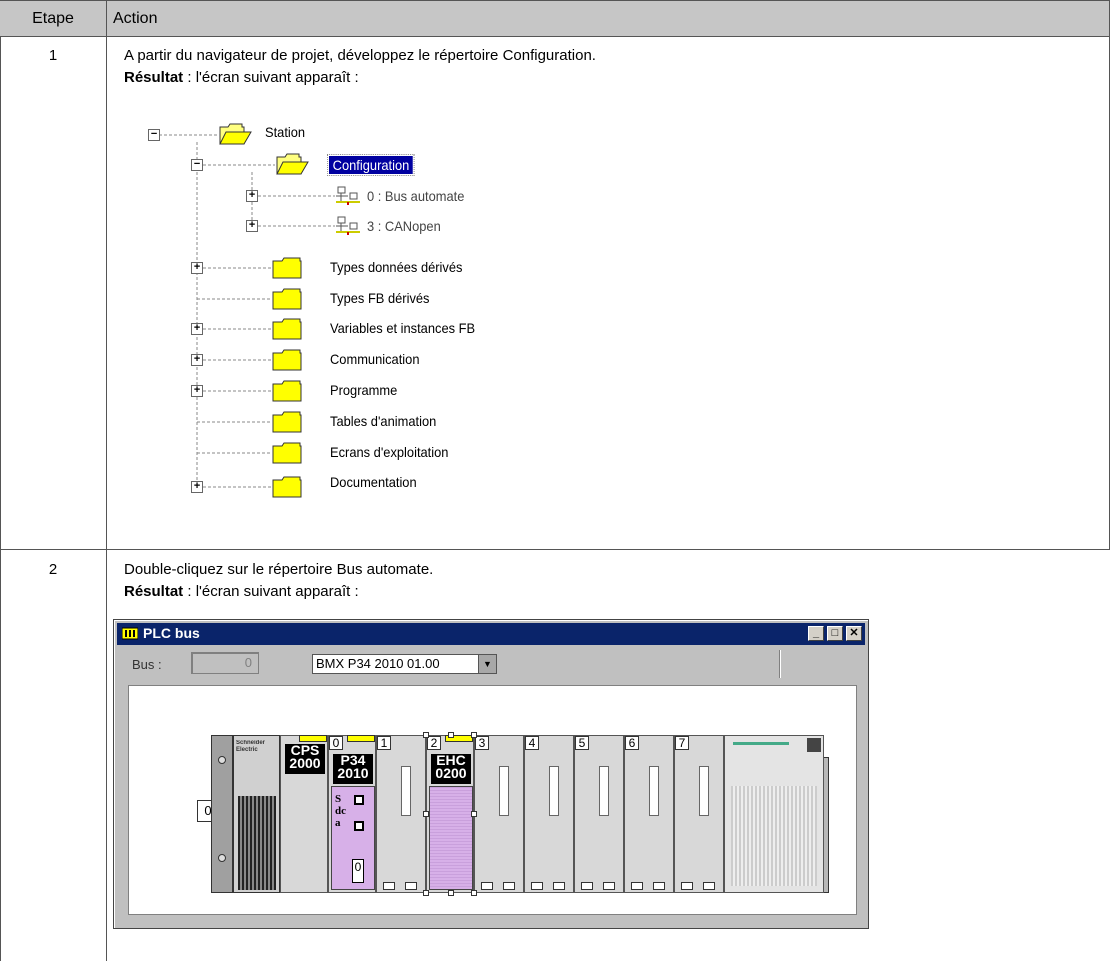 The image size is (1110, 961). What do you see at coordinates (352, 814) in the screenshot?
I see `module-p34-2010: 0 P34 2010 Sdca 0` at bounding box center [352, 814].